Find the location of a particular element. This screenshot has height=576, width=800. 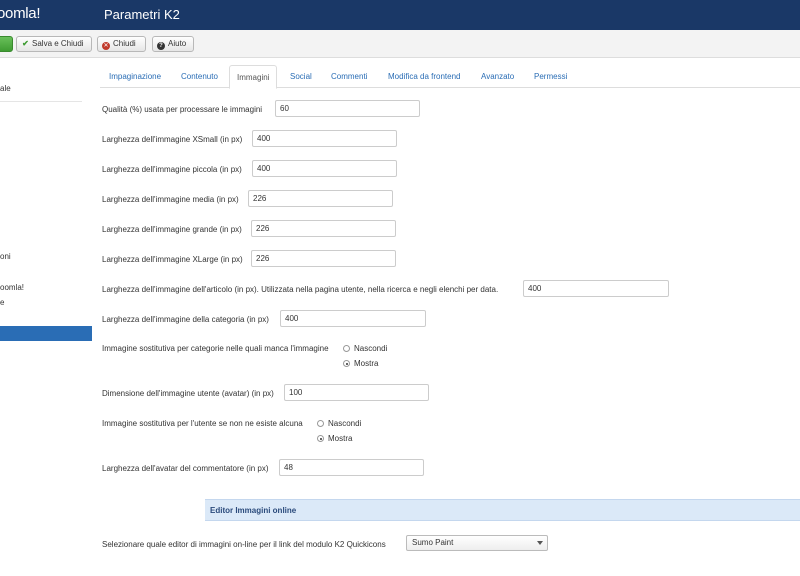

commenter-avatar-input: 48 is located at coordinates (351, 467).